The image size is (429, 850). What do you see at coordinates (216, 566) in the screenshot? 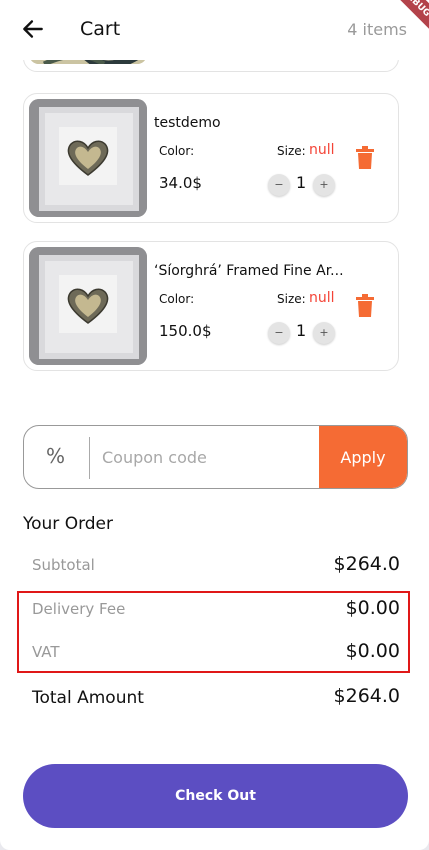
I see `subtotal-row: Subtotal $264.0` at bounding box center [216, 566].